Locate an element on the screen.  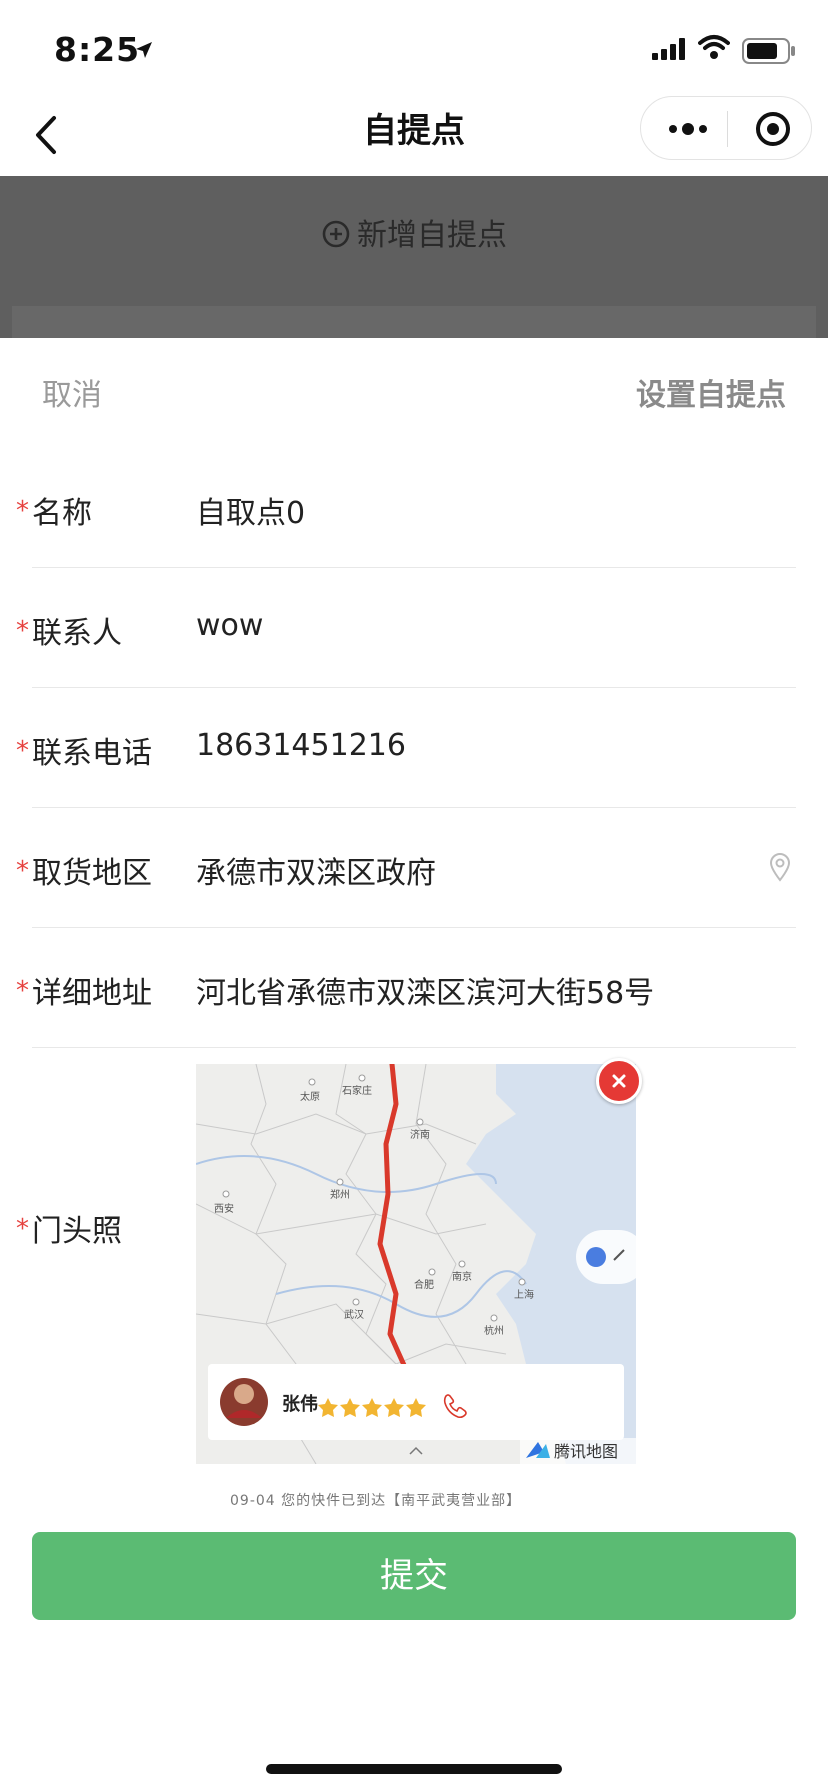
location-pin-icon is located at coordinates (780, 867).